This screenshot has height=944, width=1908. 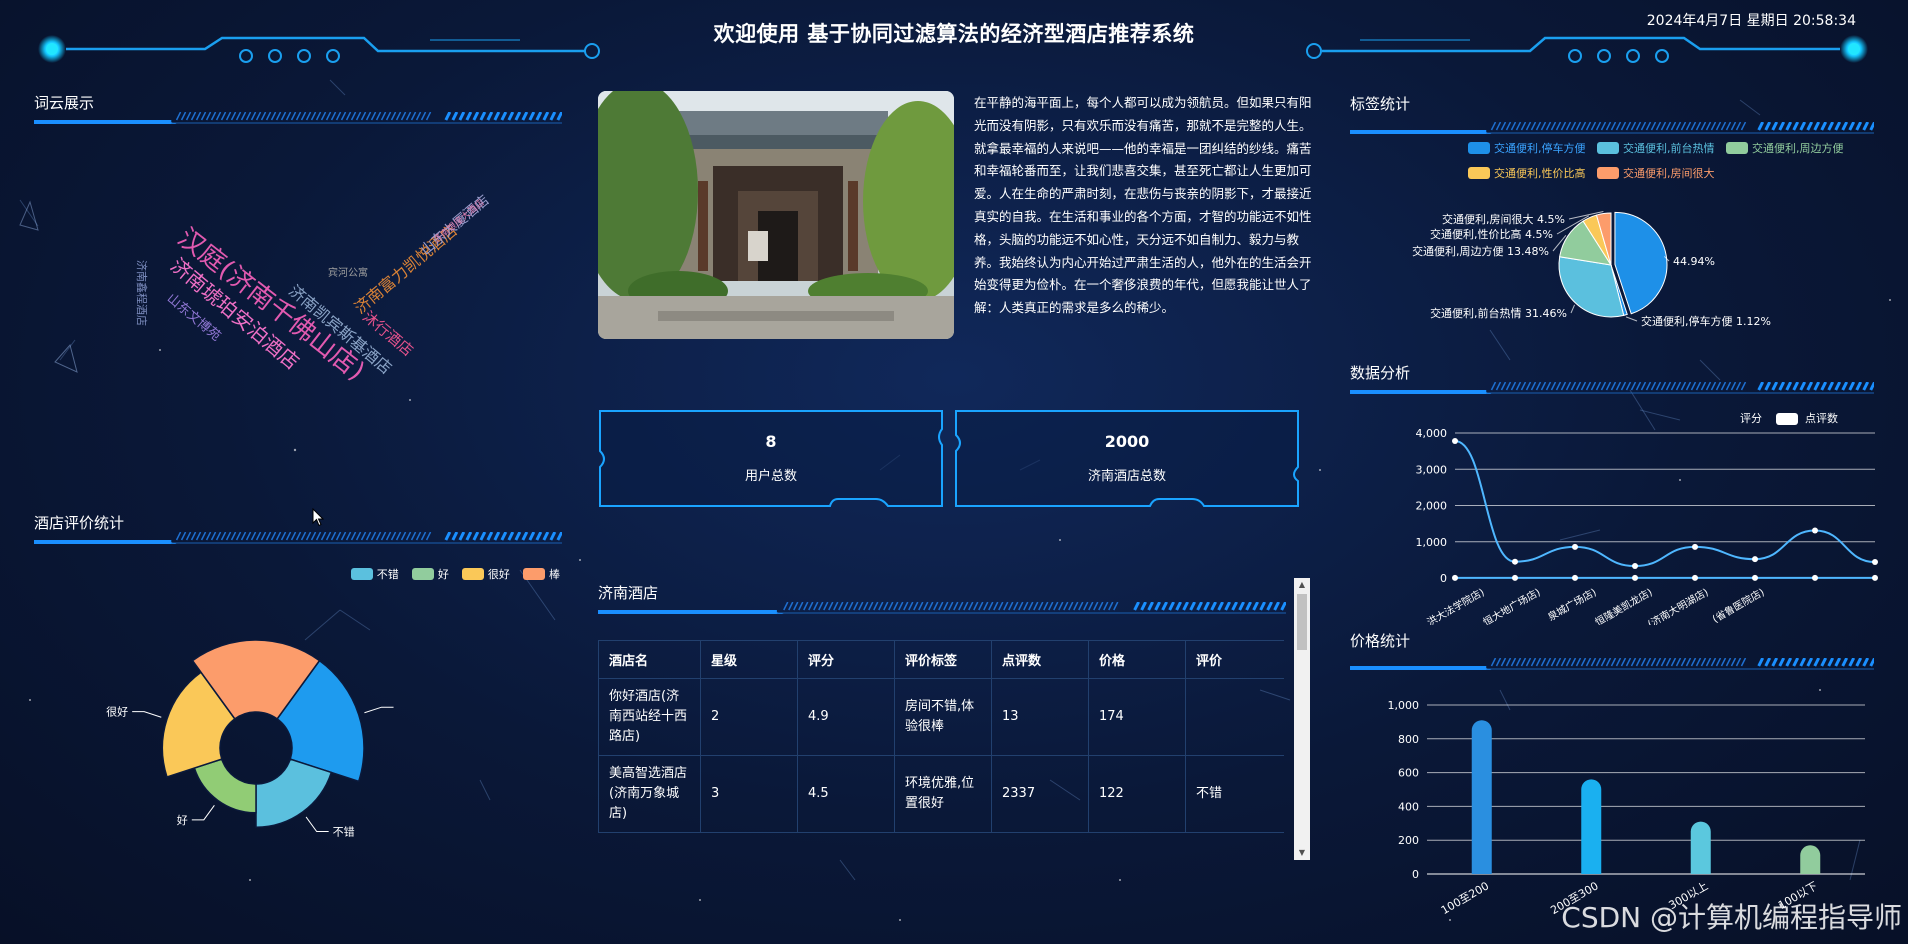 What do you see at coordinates (1656, 148) in the screenshot?
I see `legend-item: 交通便利,前台热情` at bounding box center [1656, 148].